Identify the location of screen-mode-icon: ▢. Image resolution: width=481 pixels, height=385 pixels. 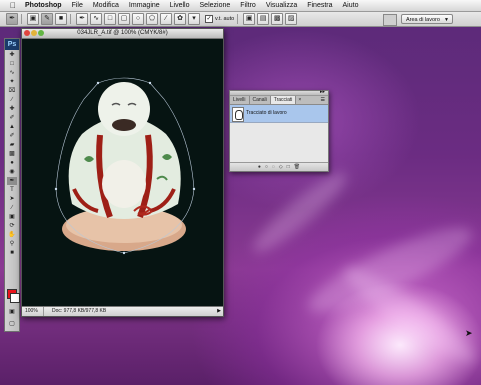
(12, 324).